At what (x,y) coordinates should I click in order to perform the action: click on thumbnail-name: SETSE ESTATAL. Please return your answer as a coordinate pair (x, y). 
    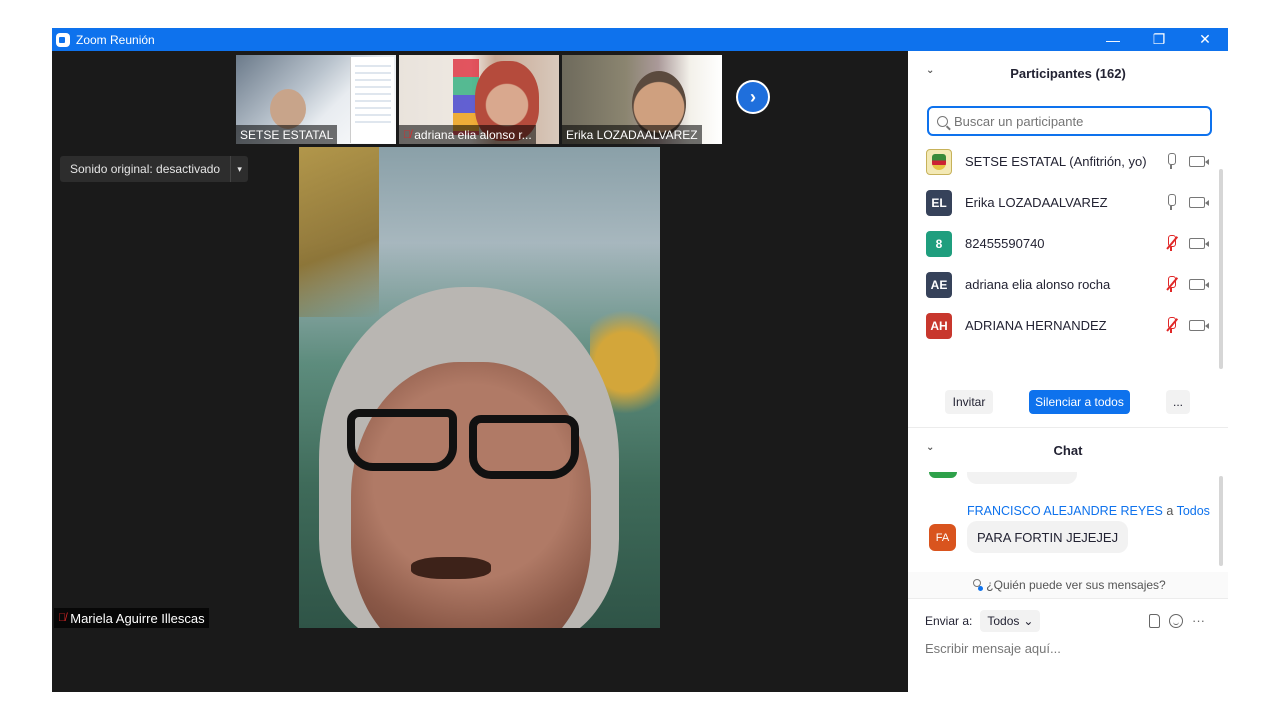
    Looking at the image, I should click on (287, 134).